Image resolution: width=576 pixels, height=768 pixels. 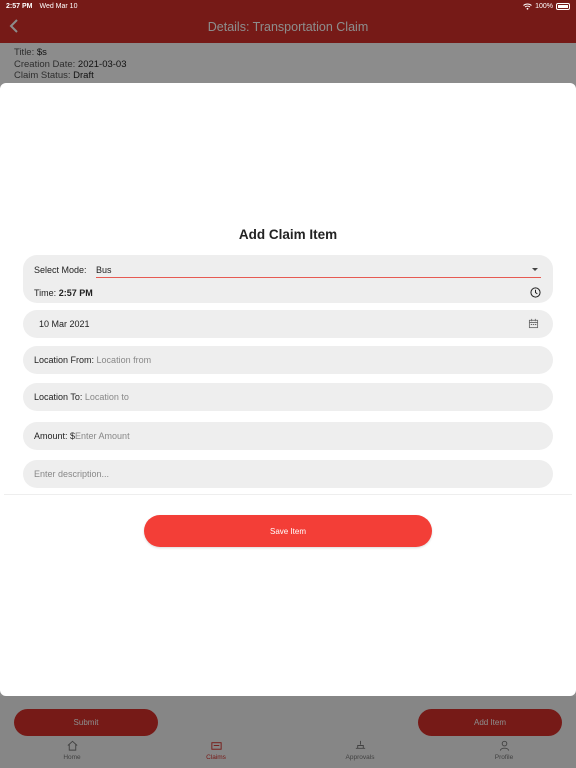 I want to click on time-field: Time: 2:57 PM, so click(x=63, y=293).